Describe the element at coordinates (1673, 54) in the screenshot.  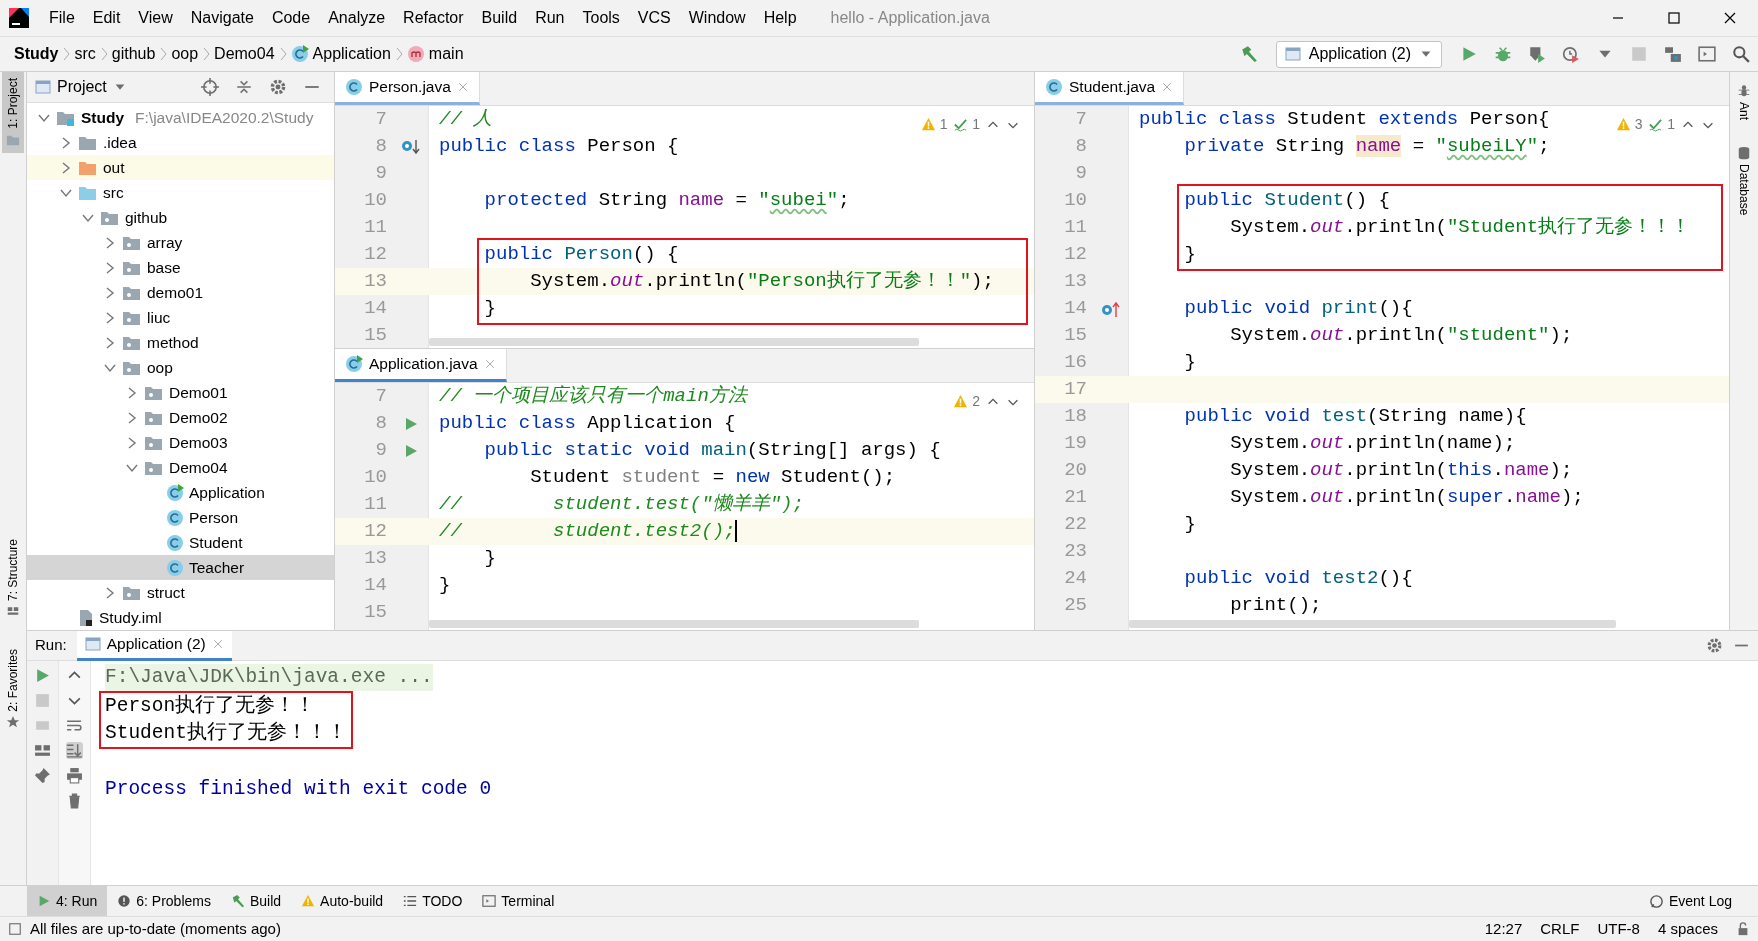
I see `project-structure-icon` at that location.